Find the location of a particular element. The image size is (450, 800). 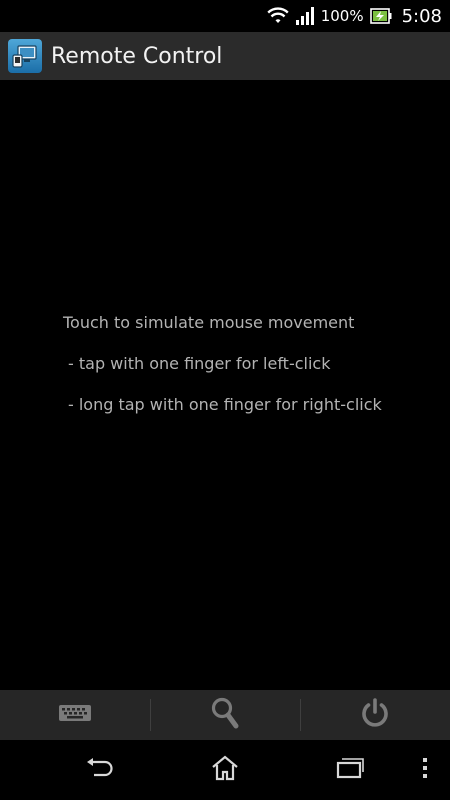

remote-control-app-icon is located at coordinates (25, 56).